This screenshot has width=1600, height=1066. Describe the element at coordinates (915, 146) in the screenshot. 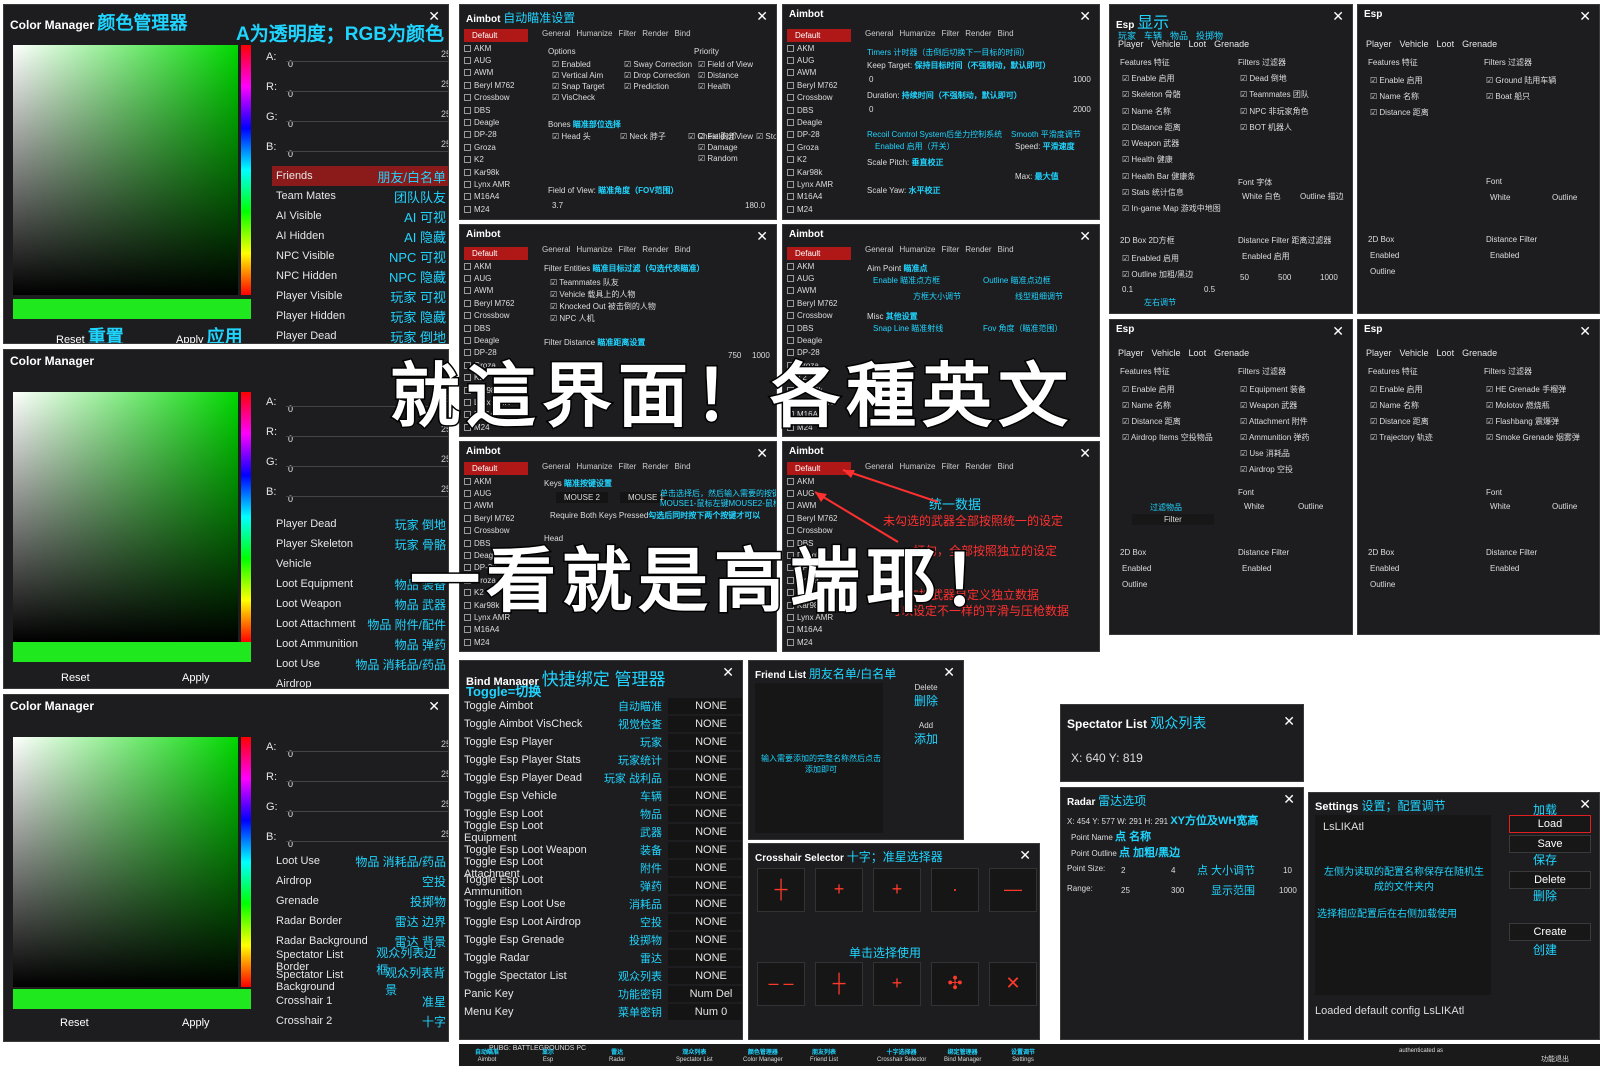

I see `recoil-enabled: Enabled 启用（开关）` at that location.